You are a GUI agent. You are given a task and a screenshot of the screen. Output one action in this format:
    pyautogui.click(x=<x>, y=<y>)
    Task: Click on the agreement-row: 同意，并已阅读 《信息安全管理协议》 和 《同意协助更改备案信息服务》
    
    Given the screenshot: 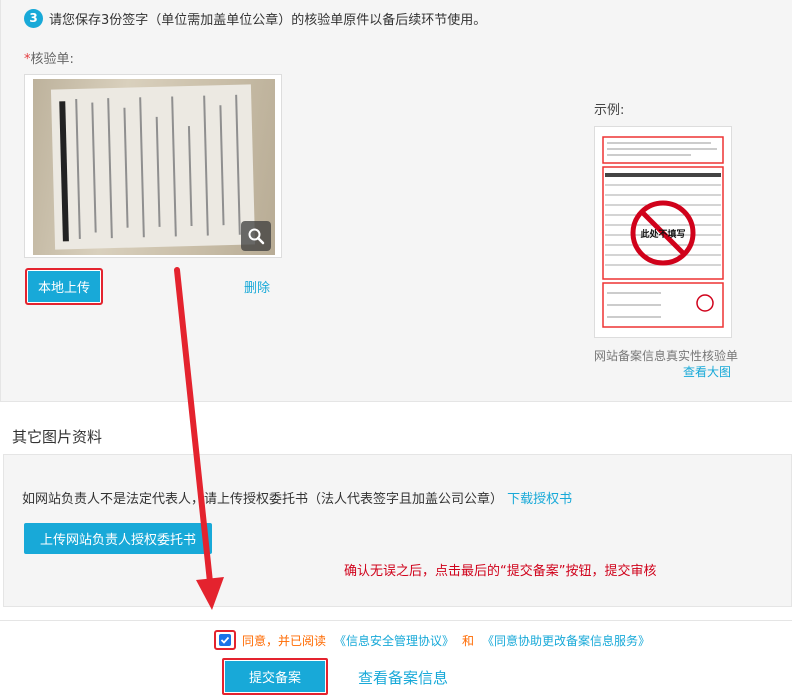 What is the action you would take?
    pyautogui.click(x=432, y=640)
    